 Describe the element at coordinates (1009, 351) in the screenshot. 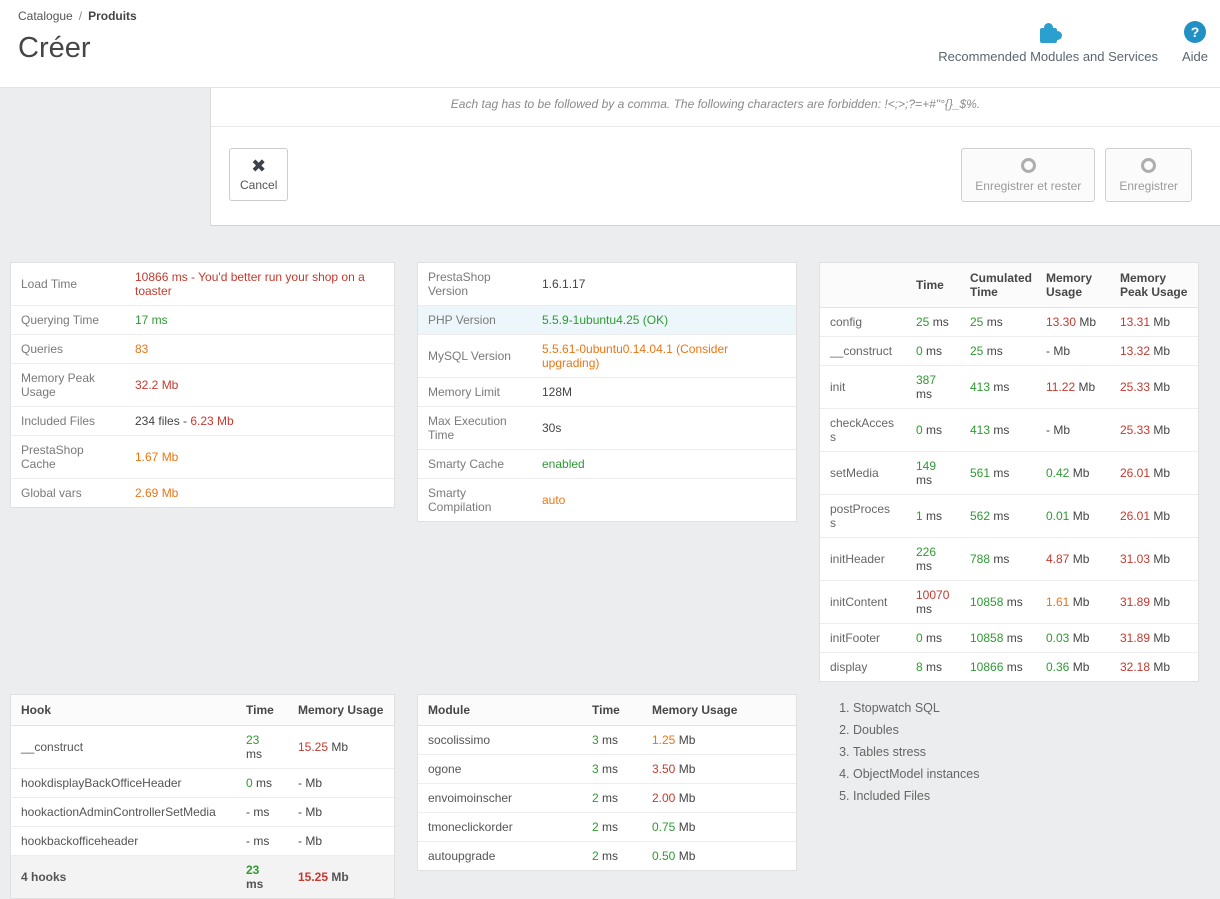

I see `table-row: __construct 0 ms 25 ms - Mb 13.32 Mb` at that location.